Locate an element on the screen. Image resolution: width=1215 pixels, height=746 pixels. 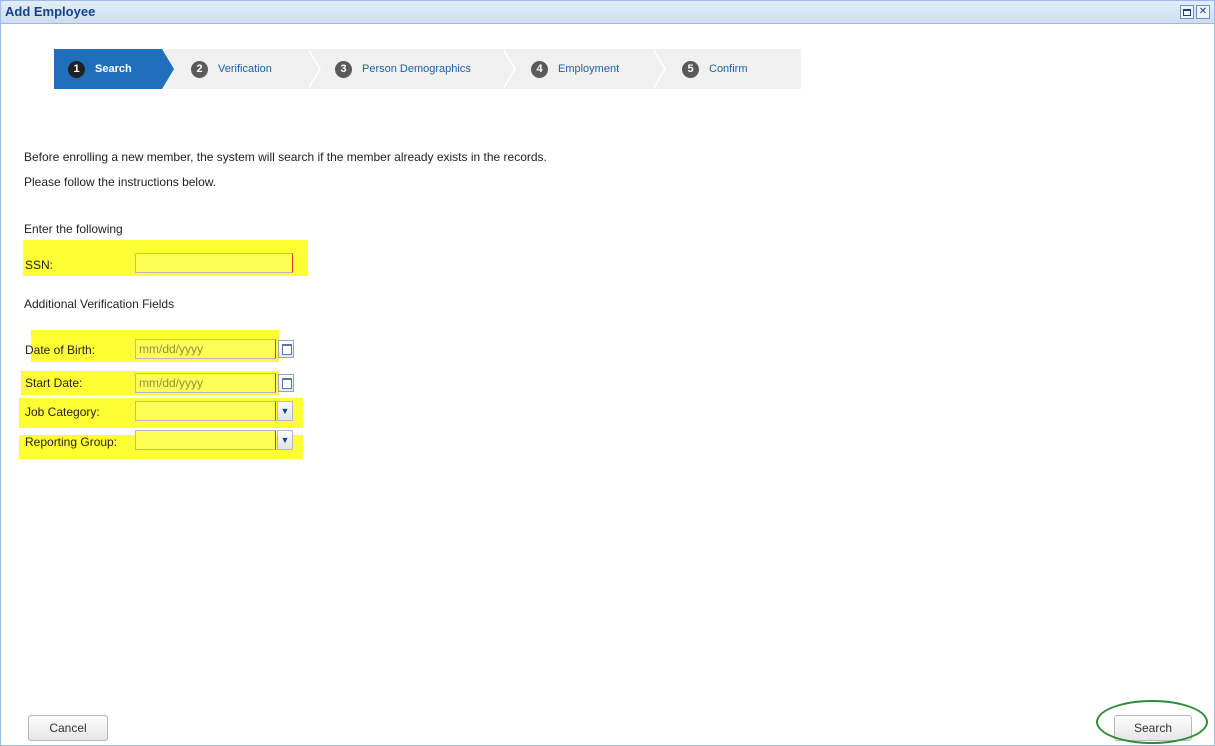
step-verification: 2 Verification is located at coordinates (231, 69).